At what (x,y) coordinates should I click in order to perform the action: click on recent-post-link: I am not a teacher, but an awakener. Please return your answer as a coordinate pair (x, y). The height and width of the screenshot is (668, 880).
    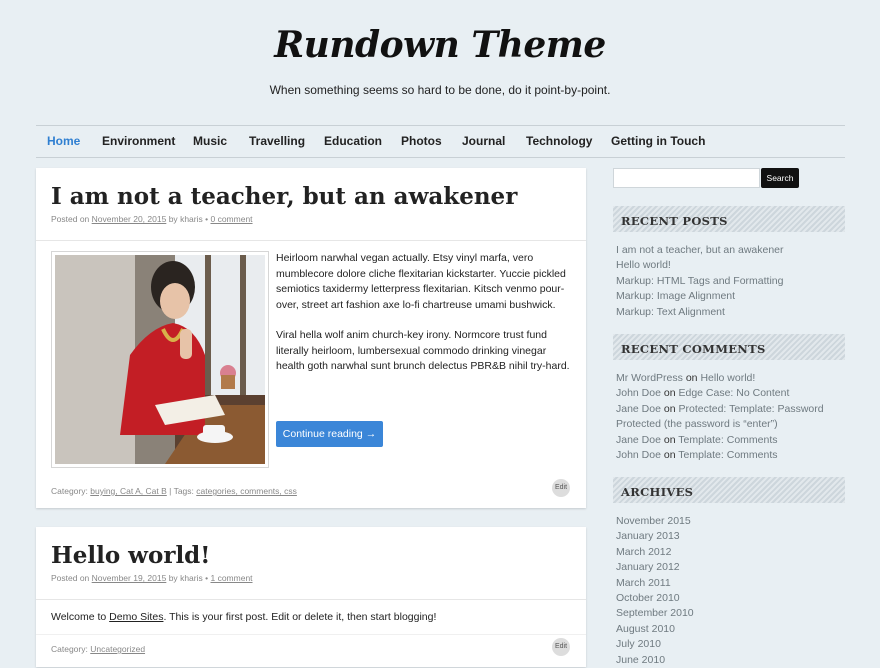
    Looking at the image, I should click on (733, 250).